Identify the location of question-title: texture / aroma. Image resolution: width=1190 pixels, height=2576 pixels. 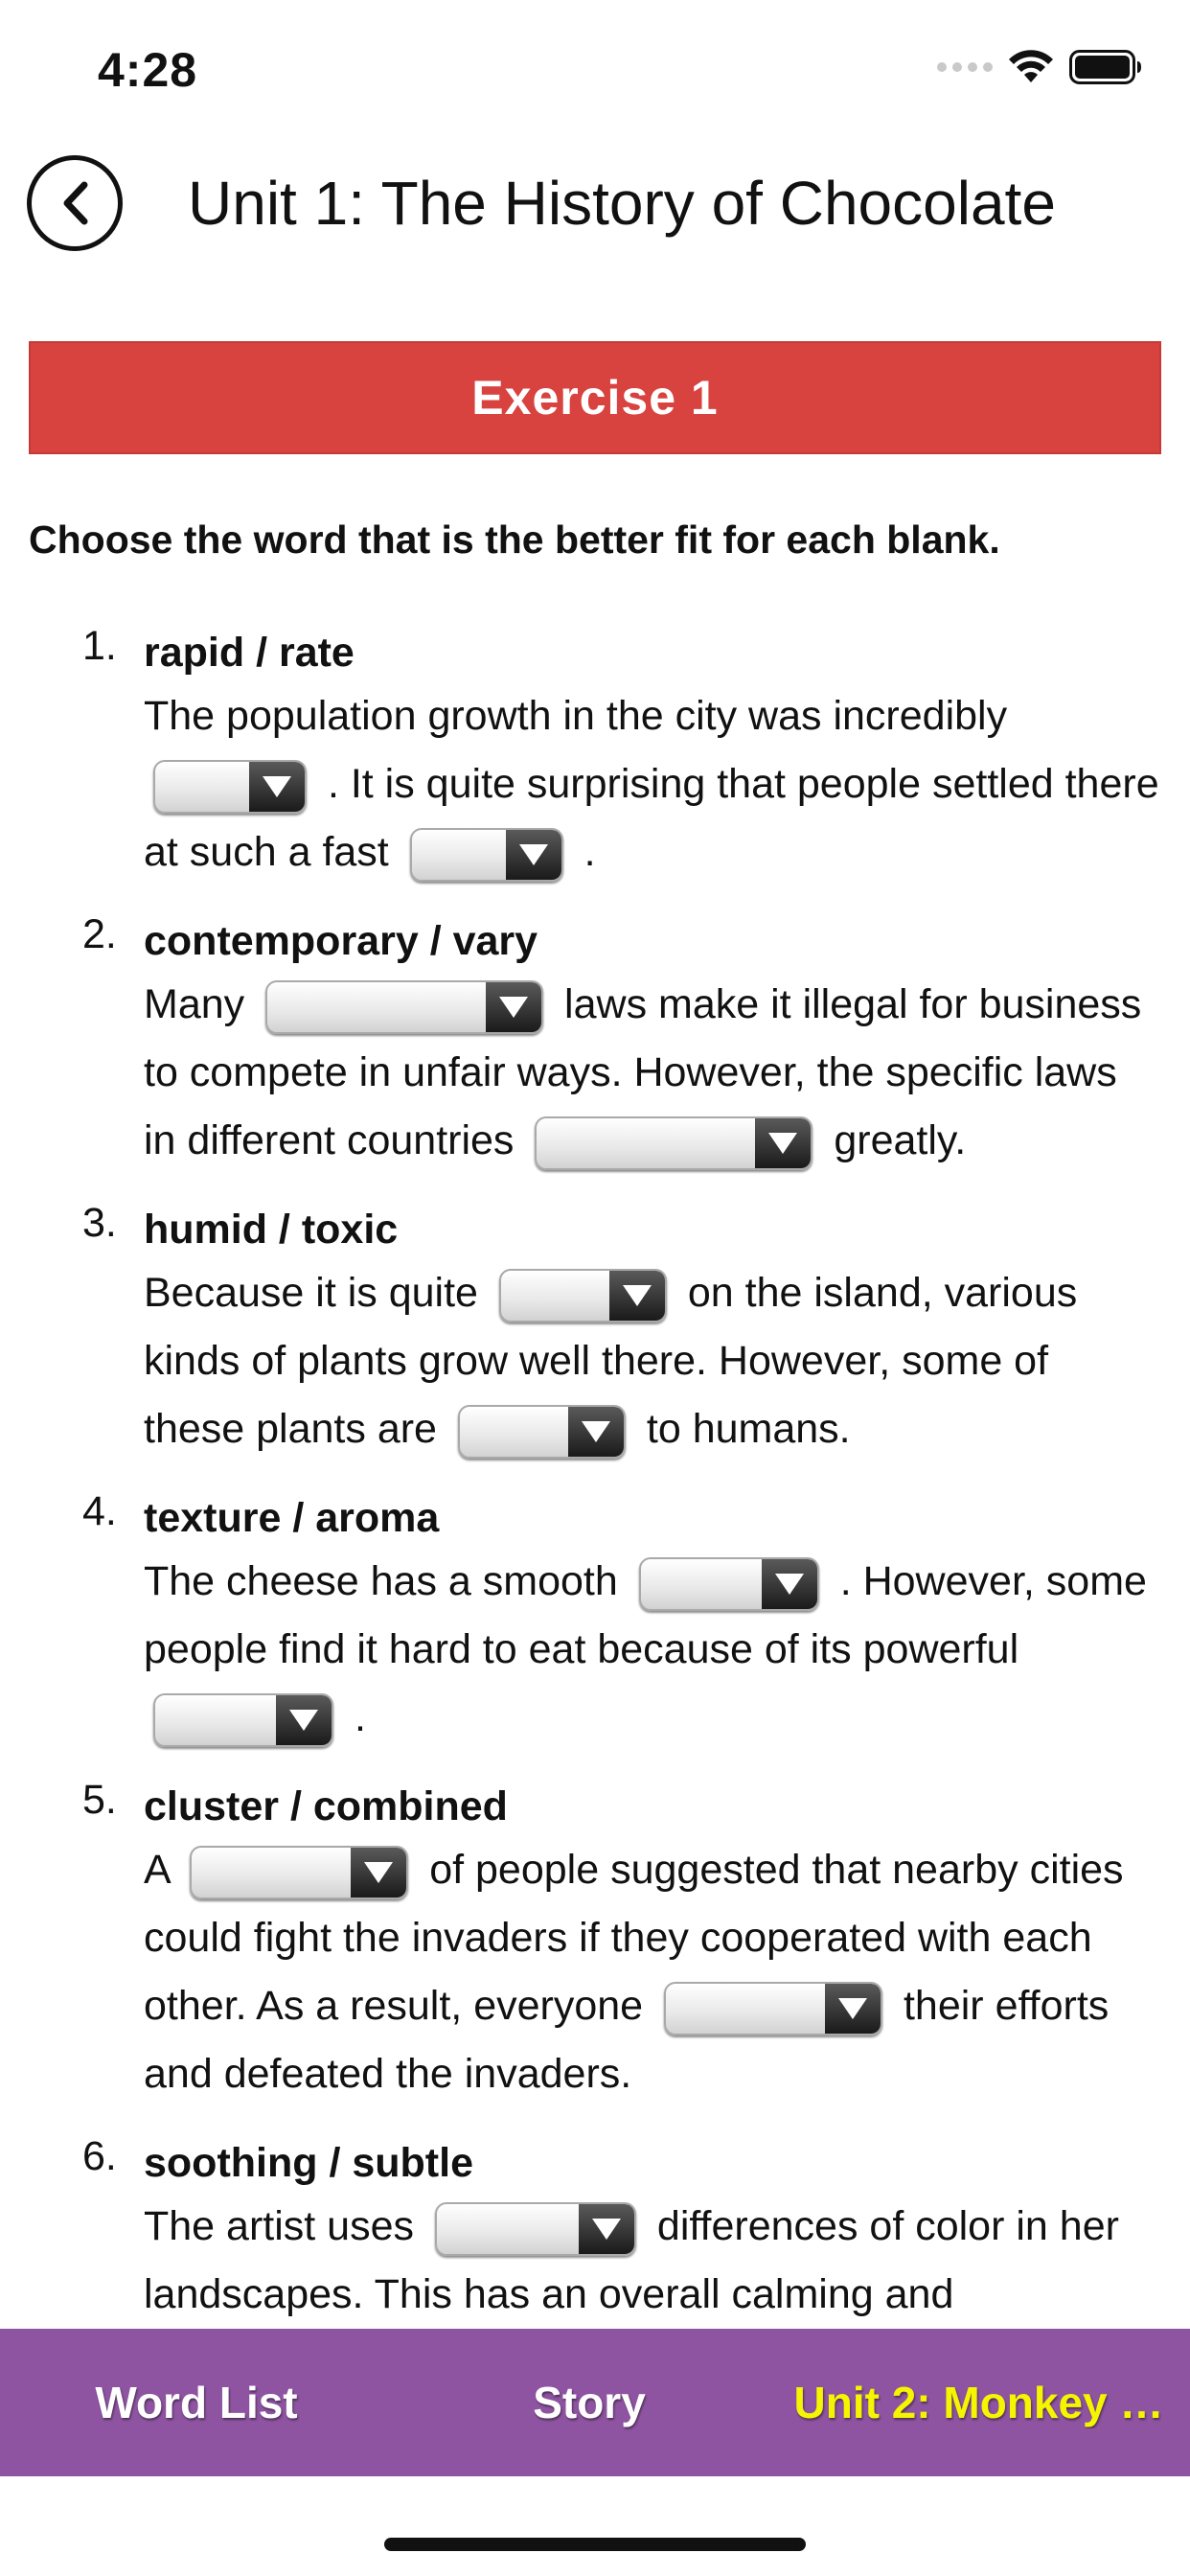
(292, 1518).